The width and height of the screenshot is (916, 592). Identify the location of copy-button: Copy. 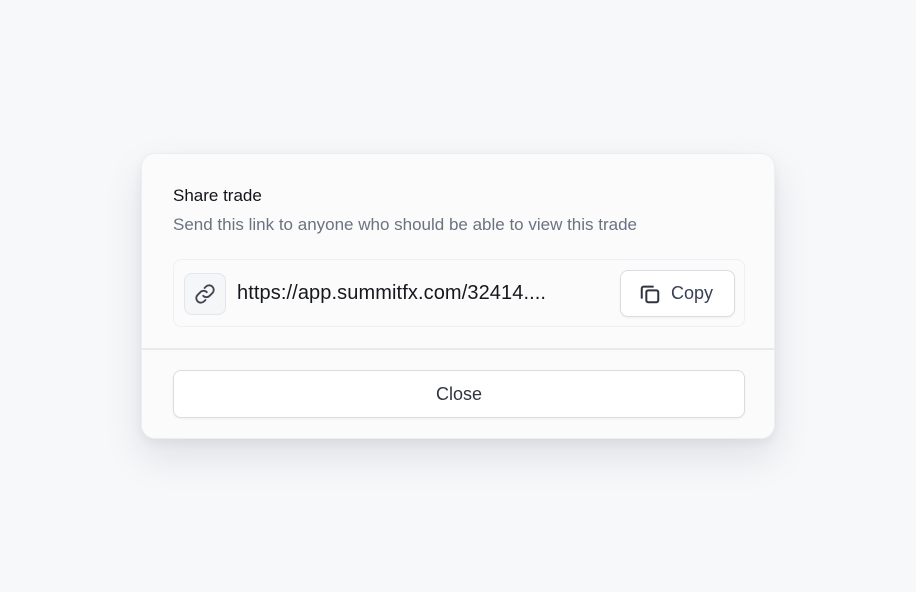
(677, 293).